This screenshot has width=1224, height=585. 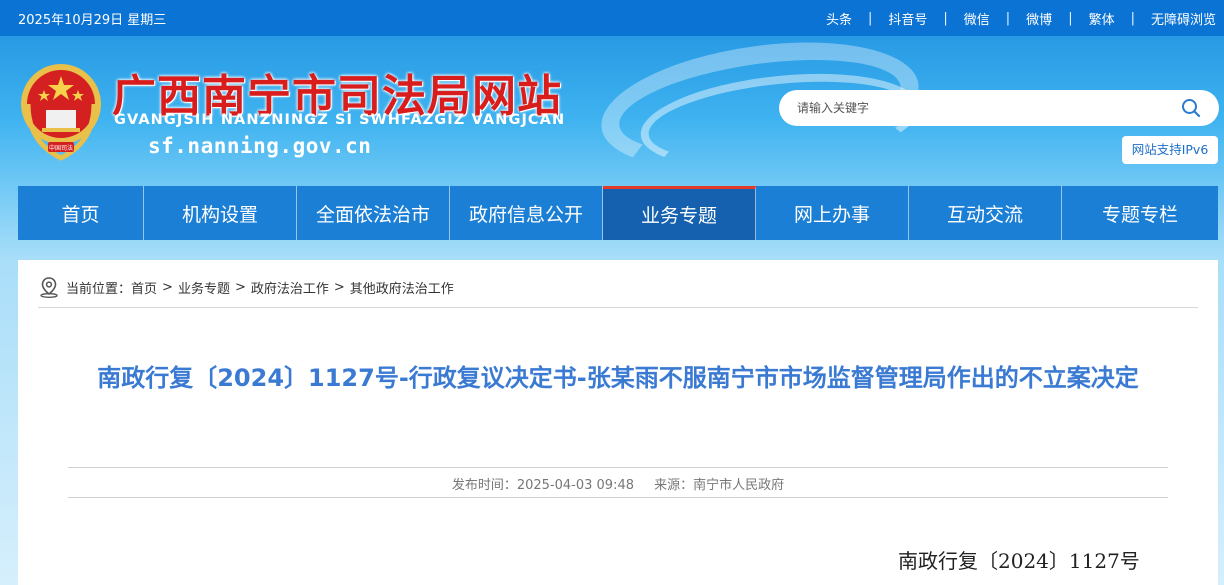 I want to click on nav-item-gov-info: 政府信息公开, so click(x=526, y=213).